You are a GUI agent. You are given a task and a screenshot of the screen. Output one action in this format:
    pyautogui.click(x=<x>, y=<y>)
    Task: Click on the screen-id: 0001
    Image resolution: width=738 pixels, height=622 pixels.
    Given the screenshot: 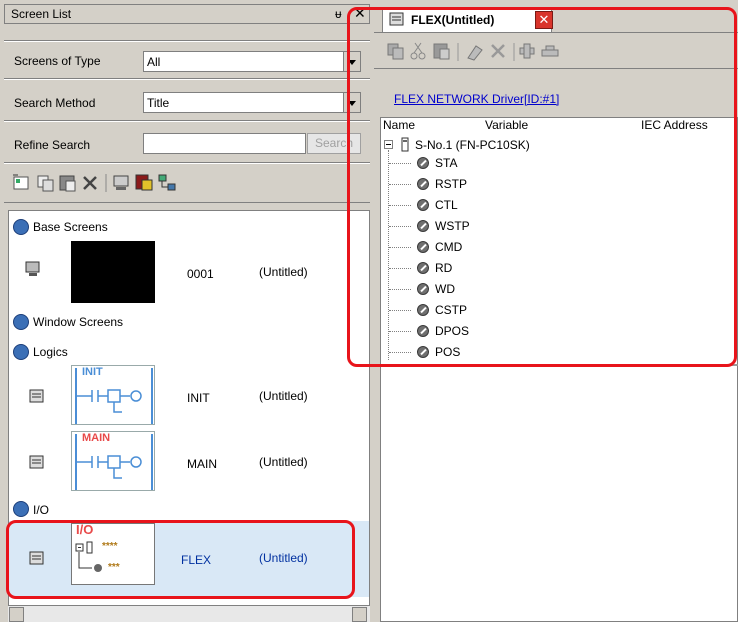 What is the action you would take?
    pyautogui.click(x=200, y=274)
    